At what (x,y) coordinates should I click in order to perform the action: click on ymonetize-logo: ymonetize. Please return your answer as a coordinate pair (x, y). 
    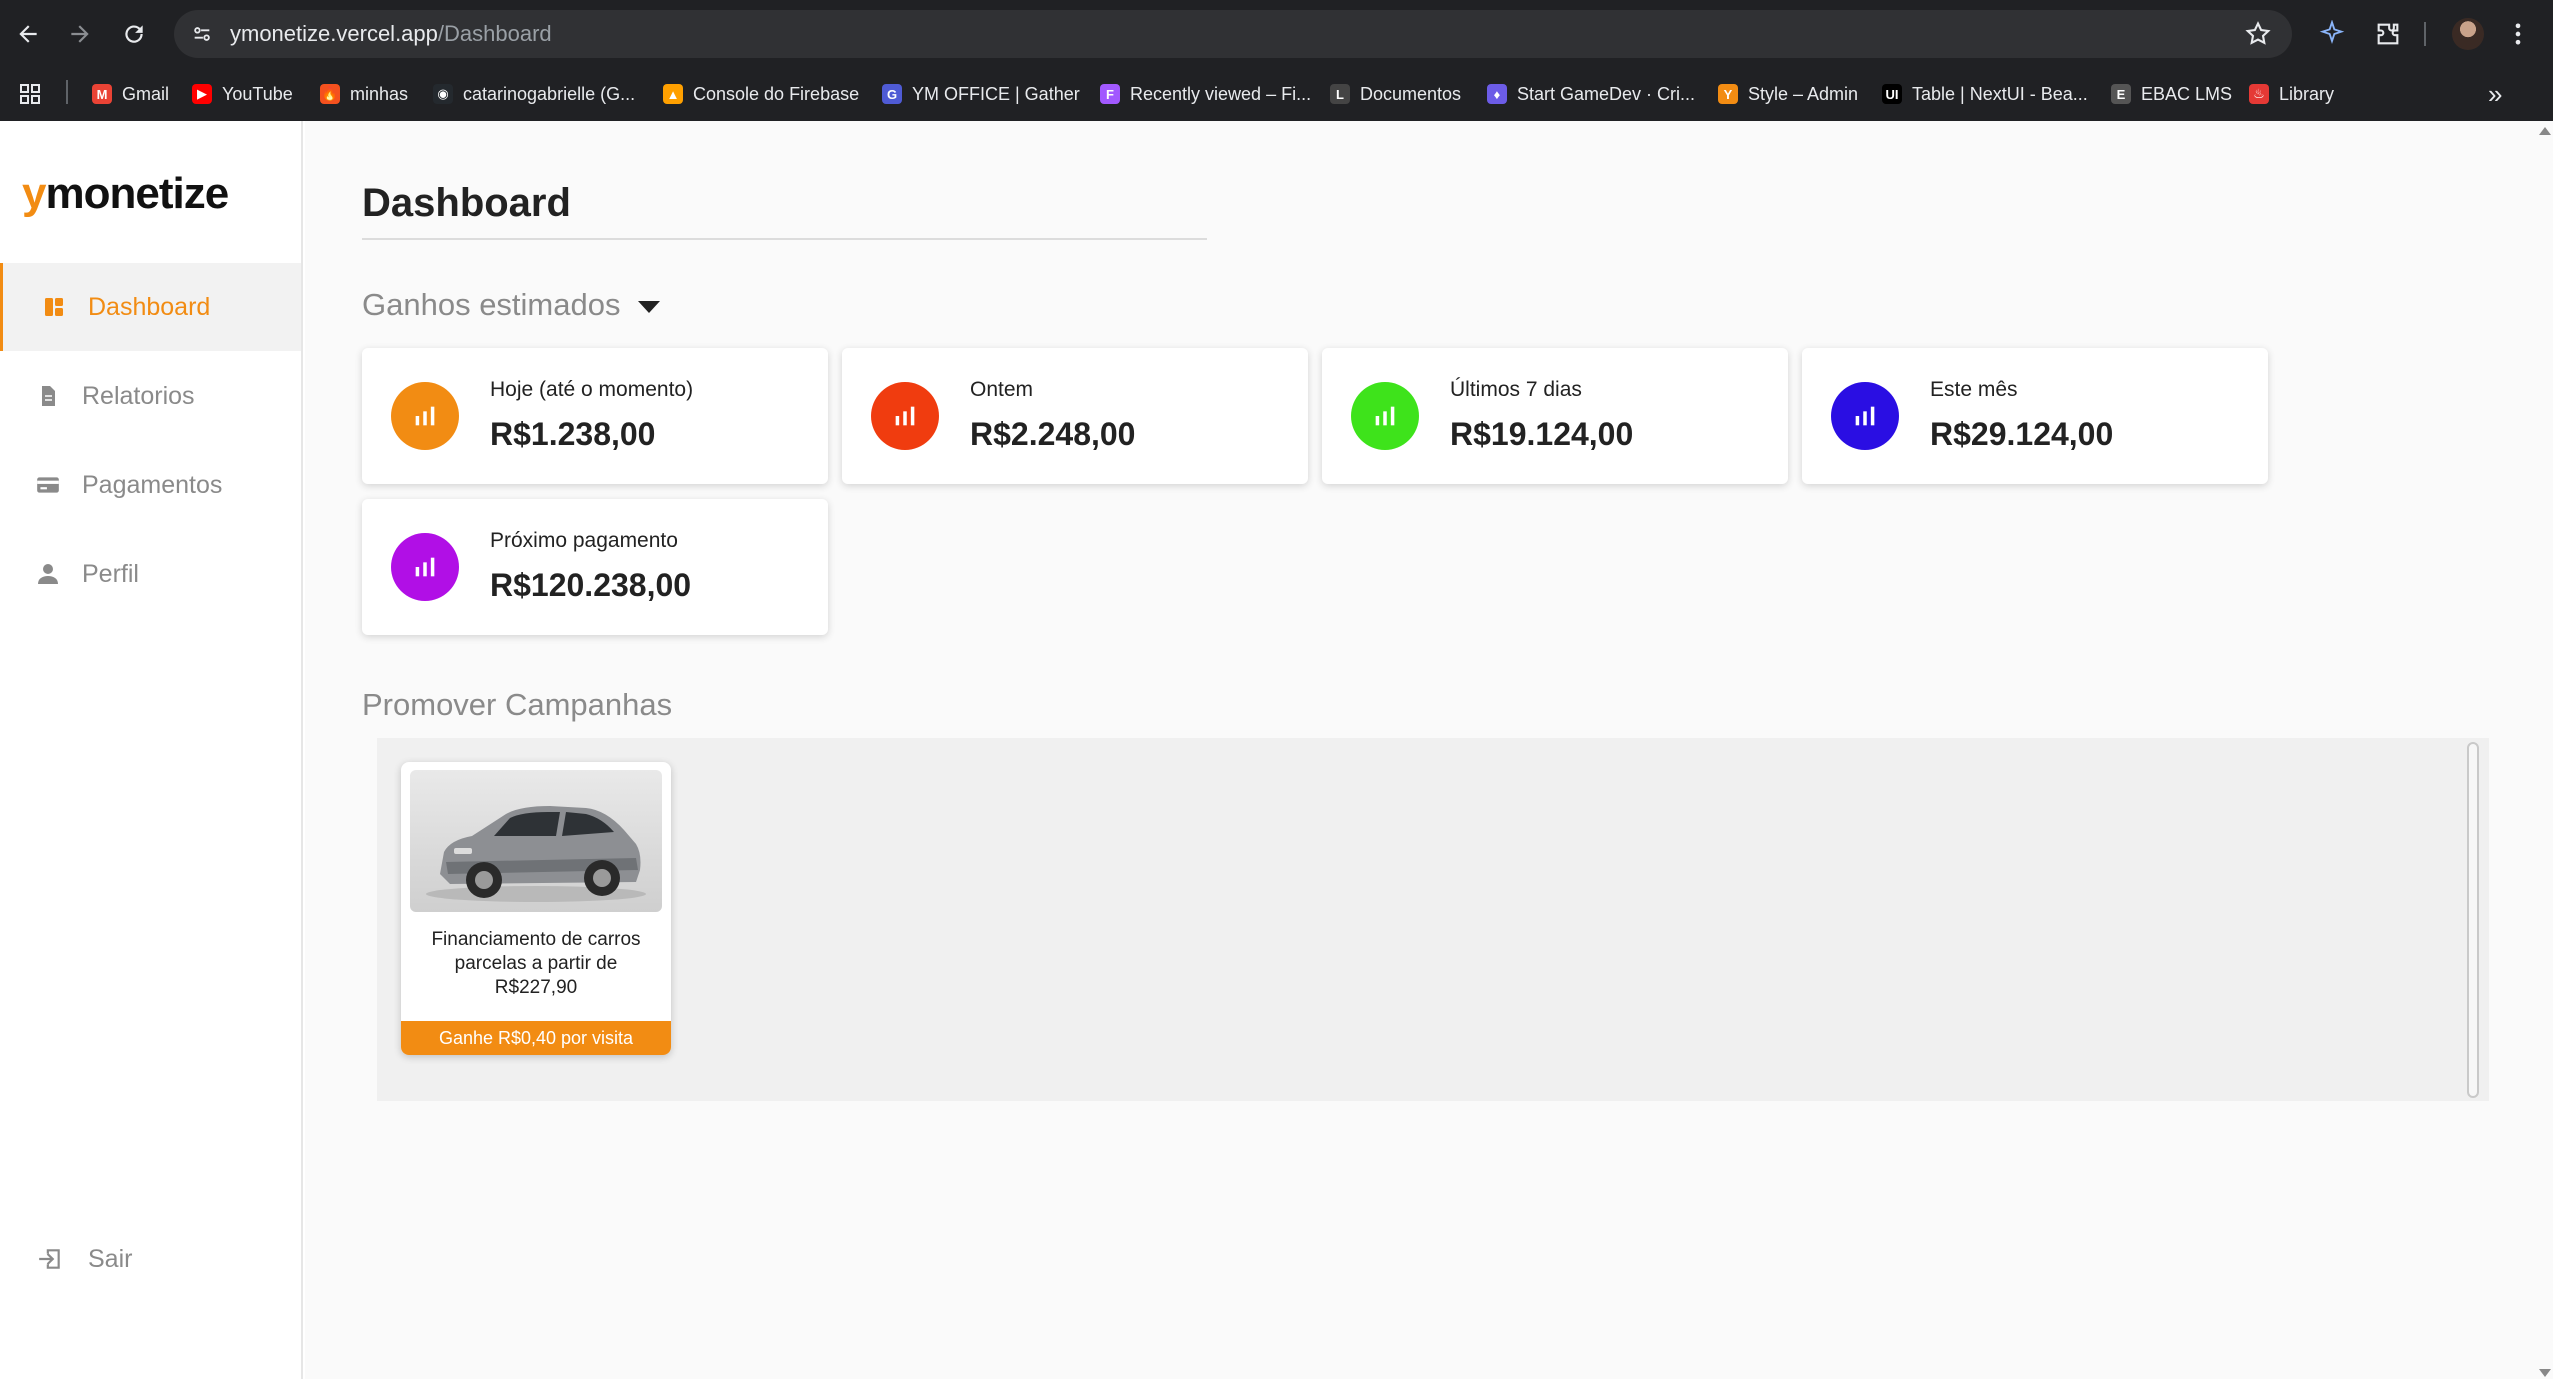
    Looking at the image, I should click on (125, 194).